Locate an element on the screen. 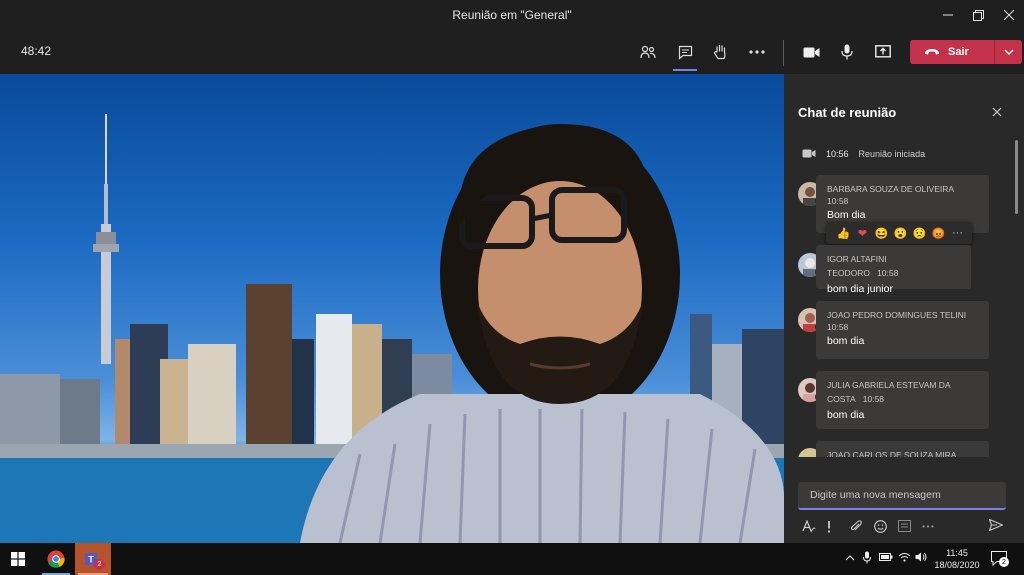 This screenshot has width=1024, height=575. leave-call-control: Sair is located at coordinates (966, 52).